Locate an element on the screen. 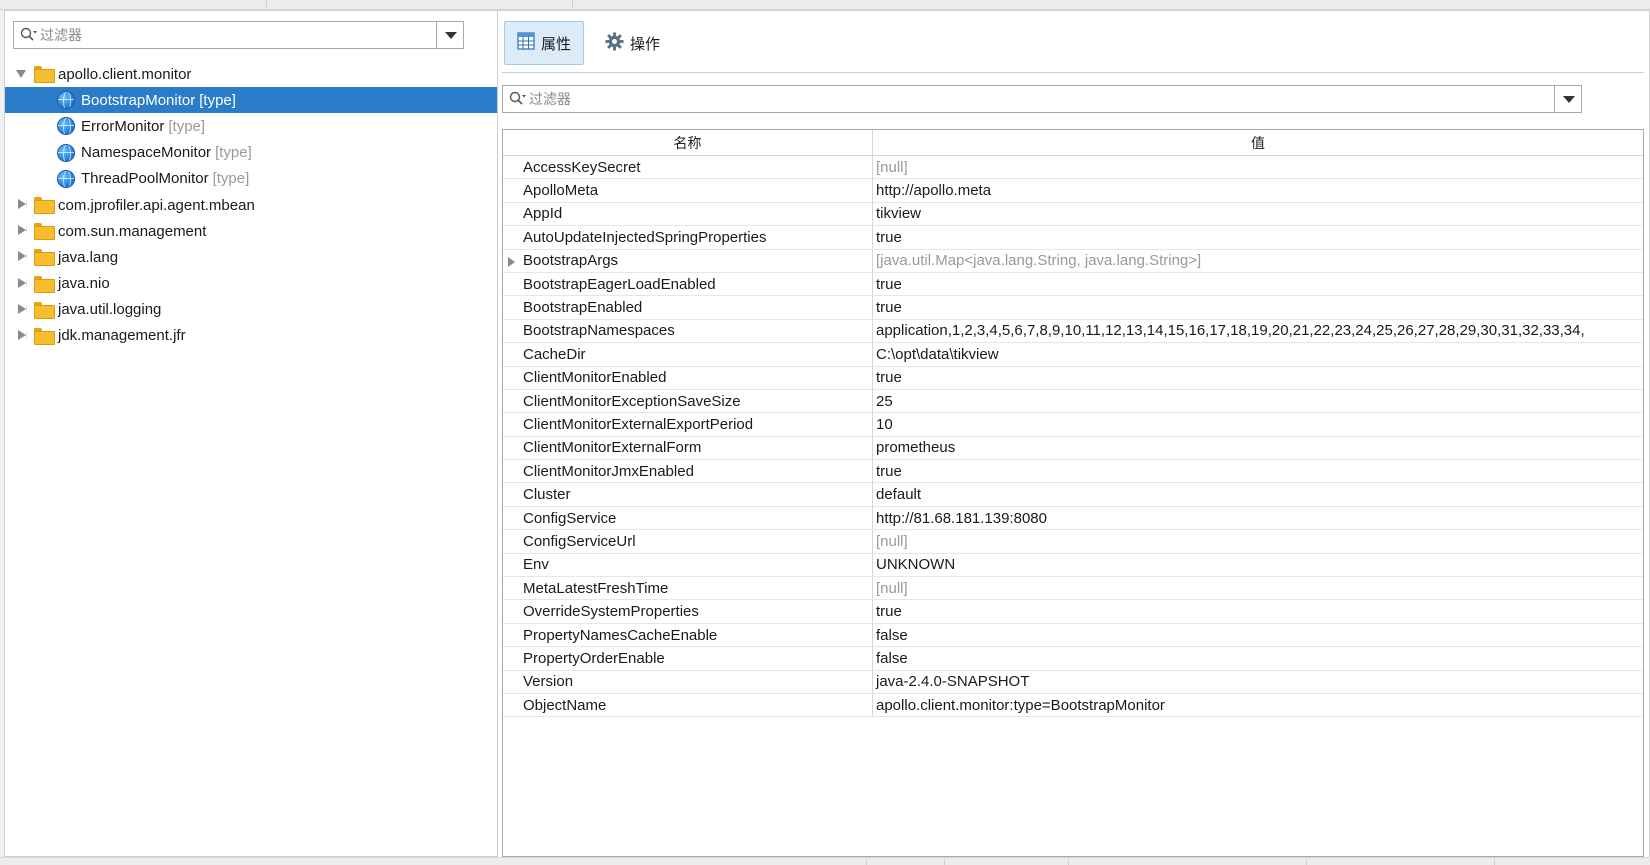  tab-attributes: 属性 is located at coordinates (544, 43).